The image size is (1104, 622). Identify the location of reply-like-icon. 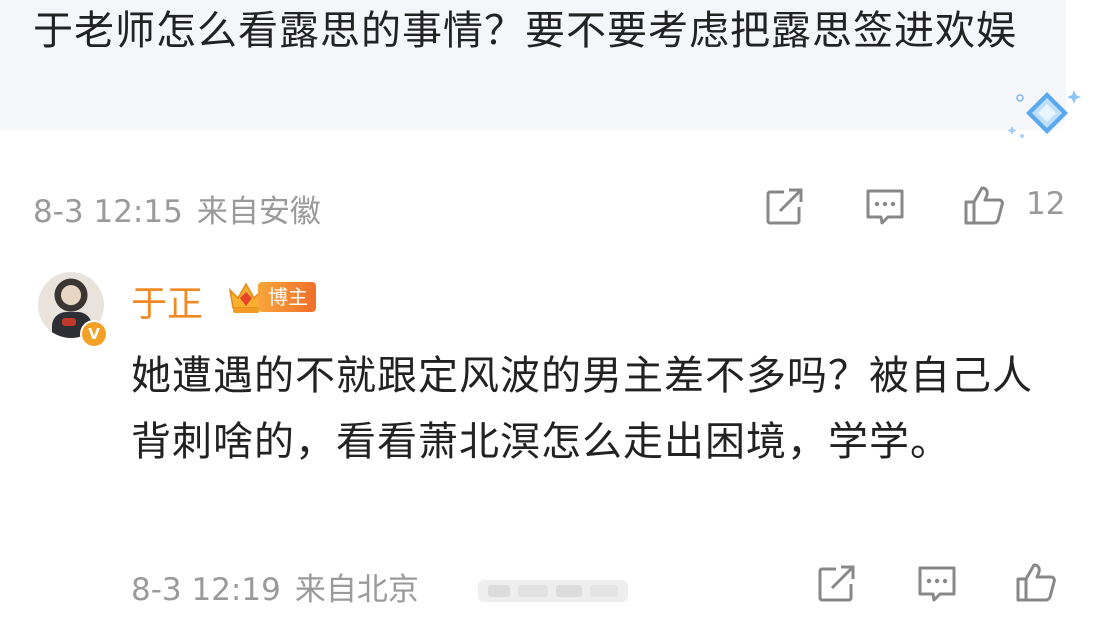
(1036, 582).